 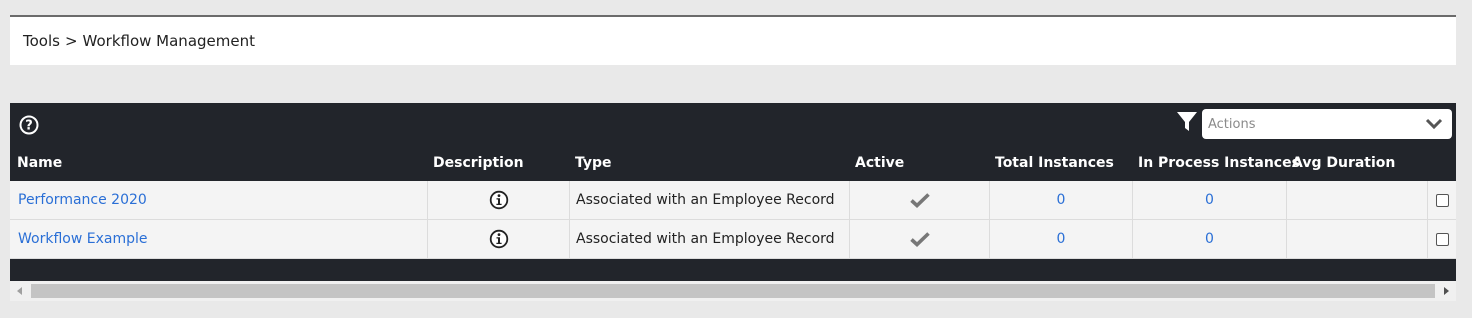 I want to click on breadcrumb: Tools > Workflow Management, so click(x=733, y=41).